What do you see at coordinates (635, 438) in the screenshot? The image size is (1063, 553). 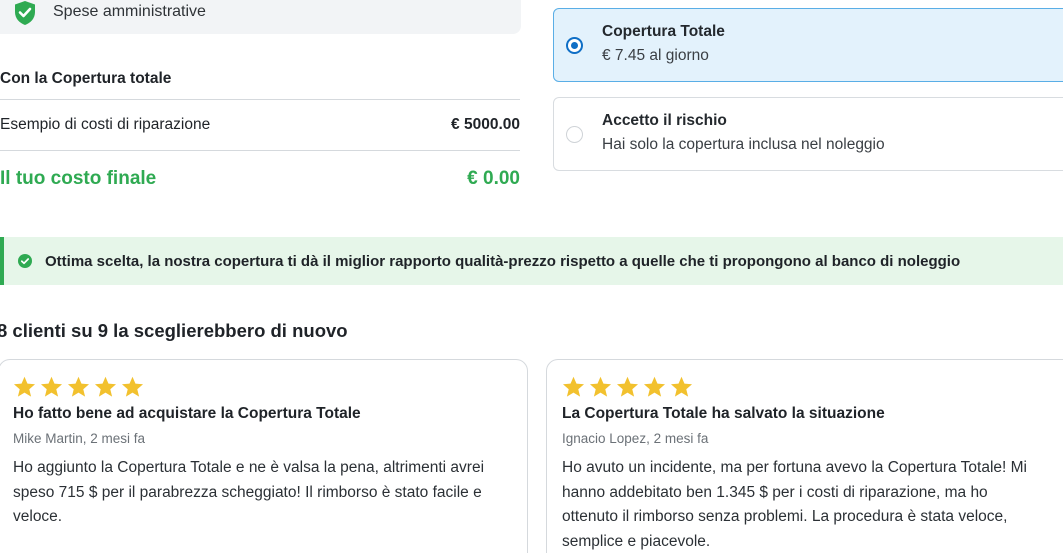 I see `review-author: Ignacio Lopez, 2 mesi fa` at bounding box center [635, 438].